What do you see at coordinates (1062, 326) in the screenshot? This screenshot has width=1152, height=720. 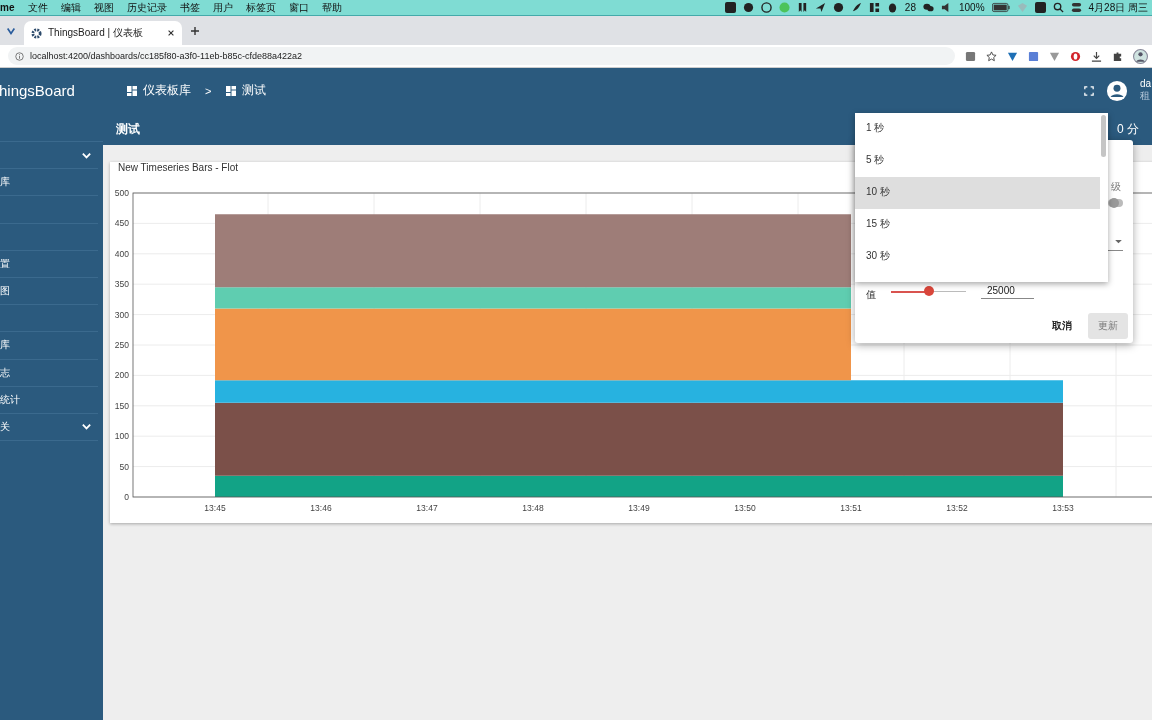 I see `dialog-button: 取消` at bounding box center [1062, 326].